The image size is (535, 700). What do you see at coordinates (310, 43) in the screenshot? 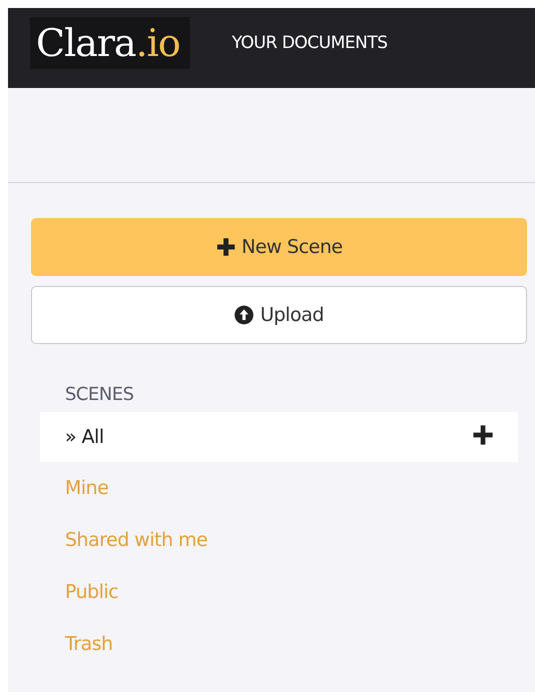
I see `nav-link: YOUR DOCUMENTS` at bounding box center [310, 43].